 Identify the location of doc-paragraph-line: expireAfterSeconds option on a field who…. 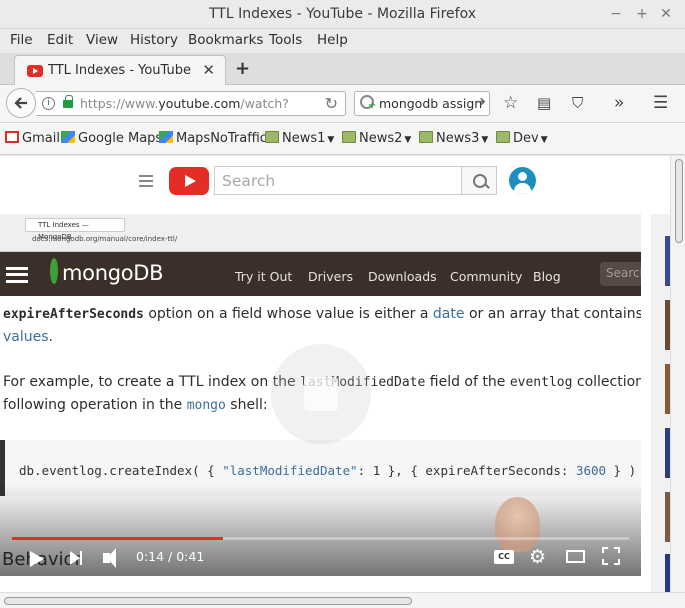
(322, 314).